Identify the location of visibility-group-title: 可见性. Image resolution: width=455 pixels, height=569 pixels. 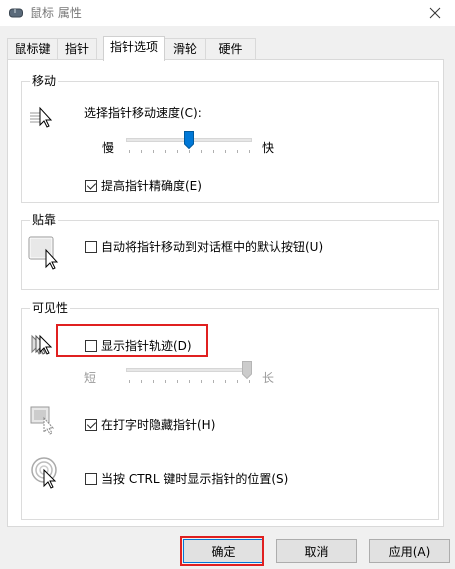
(50, 308).